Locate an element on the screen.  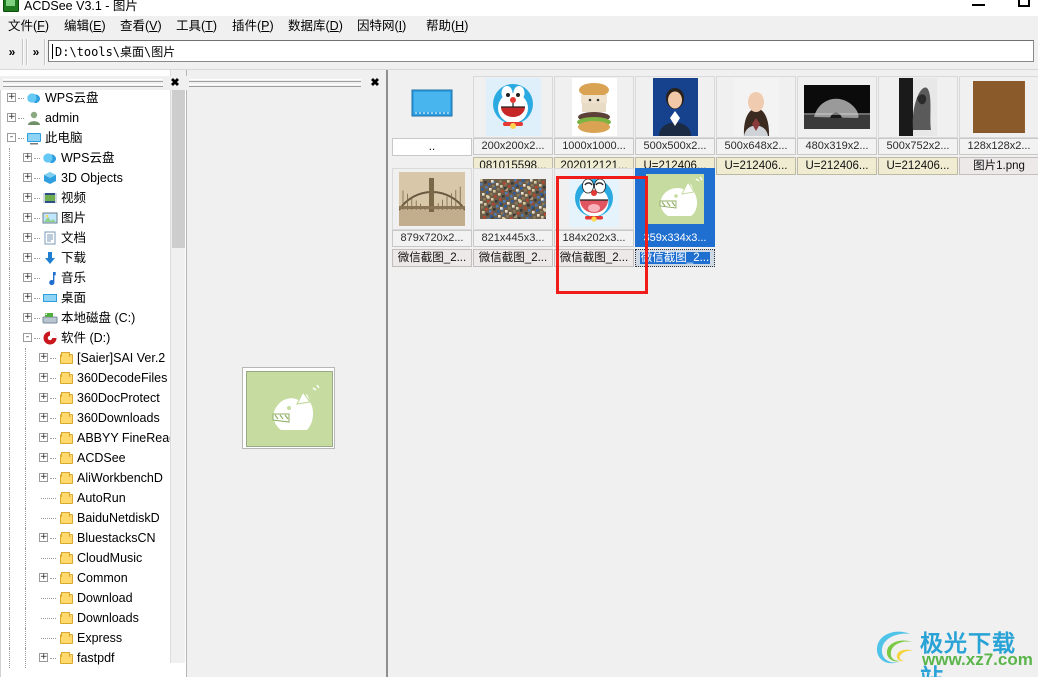
scrollbar-thumb is located at coordinates (178, 168).